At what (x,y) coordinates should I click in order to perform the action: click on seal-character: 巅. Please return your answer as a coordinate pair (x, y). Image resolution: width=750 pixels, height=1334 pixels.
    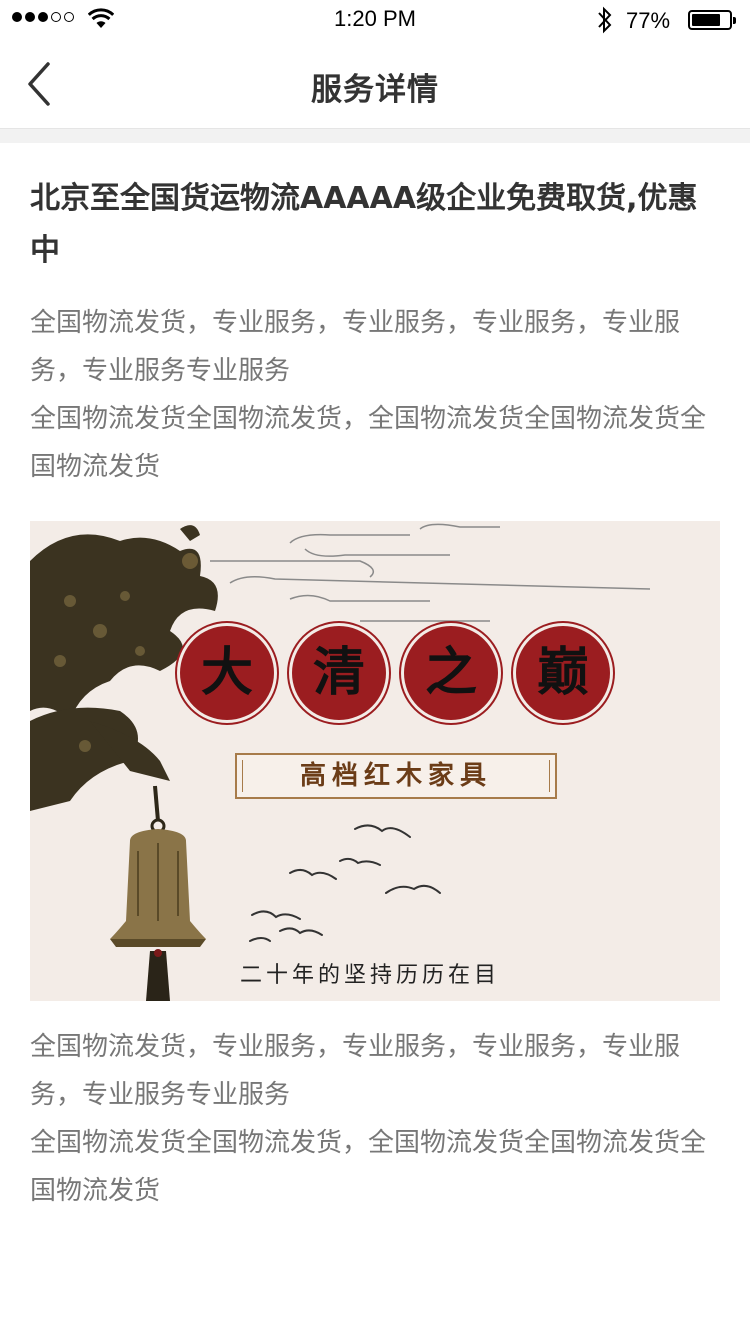
    Looking at the image, I should click on (563, 673).